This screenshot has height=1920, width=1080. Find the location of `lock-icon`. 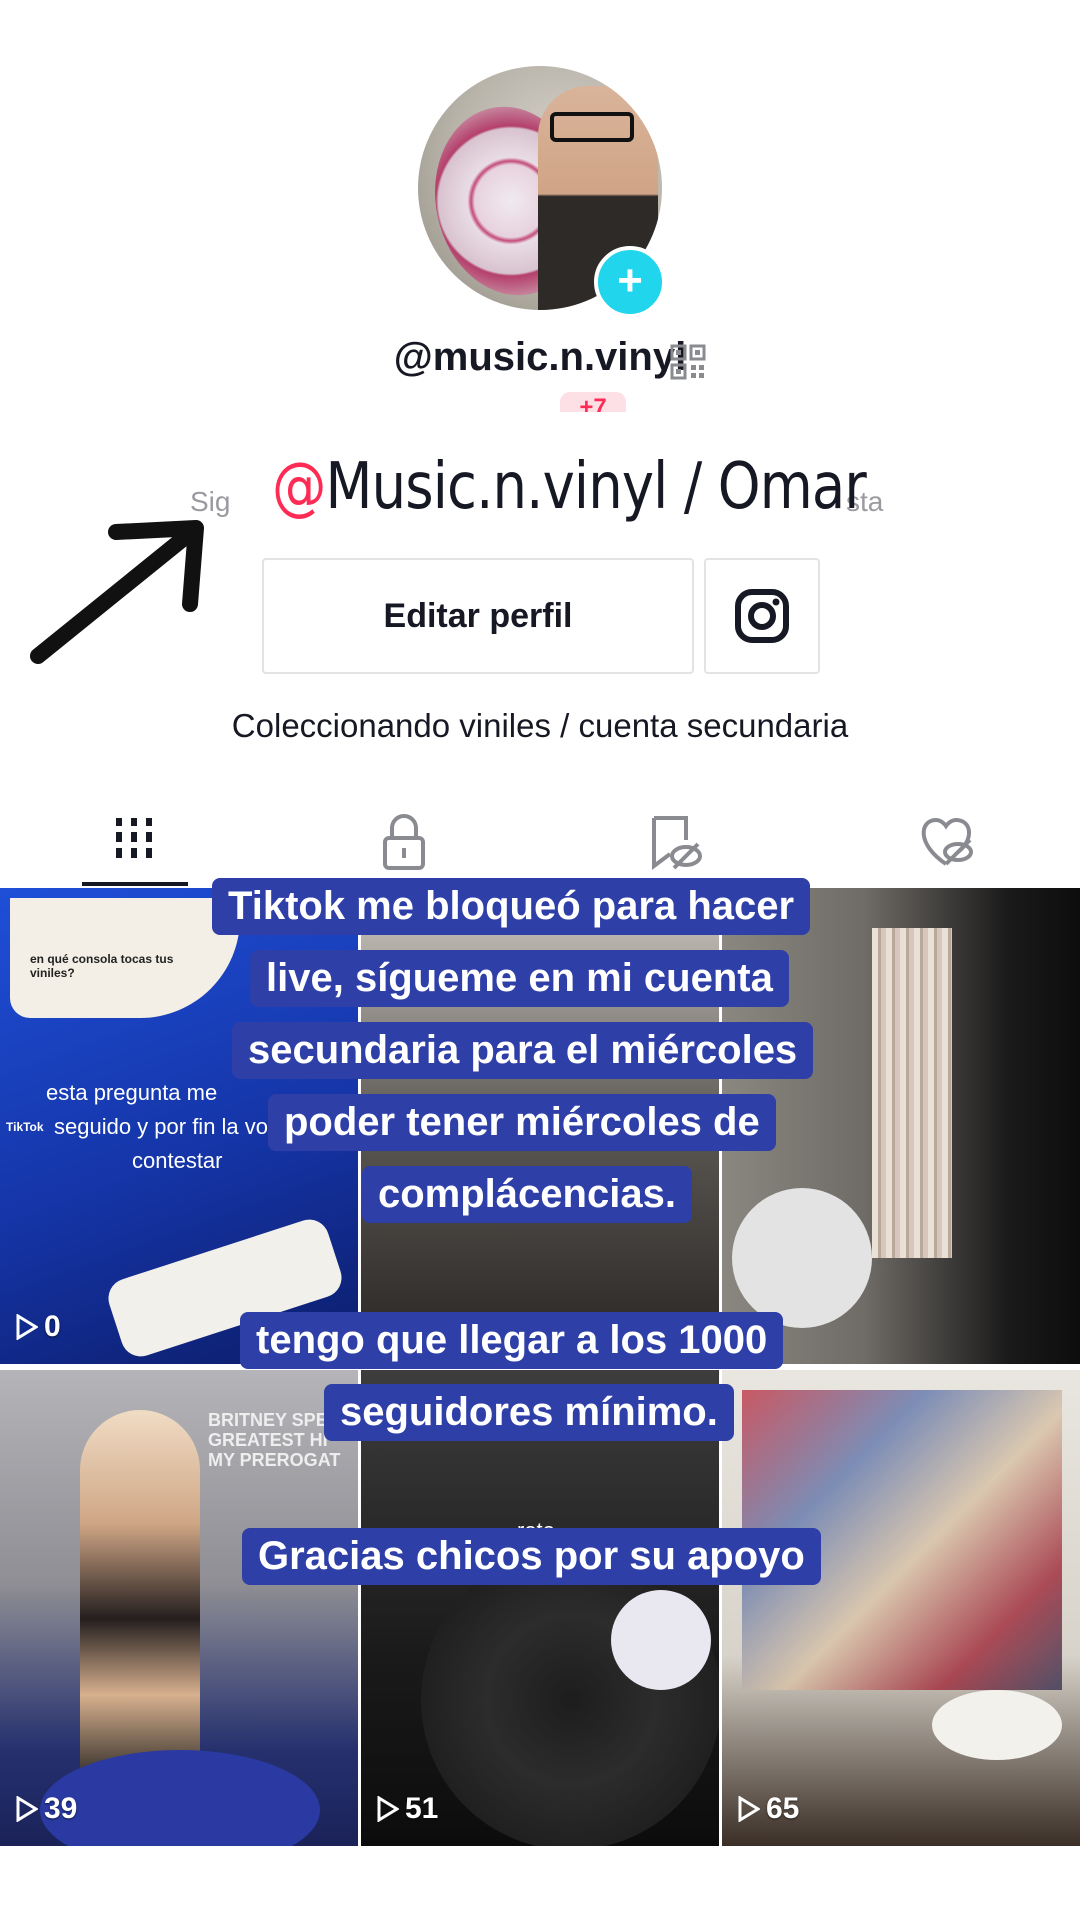

lock-icon is located at coordinates (404, 842).